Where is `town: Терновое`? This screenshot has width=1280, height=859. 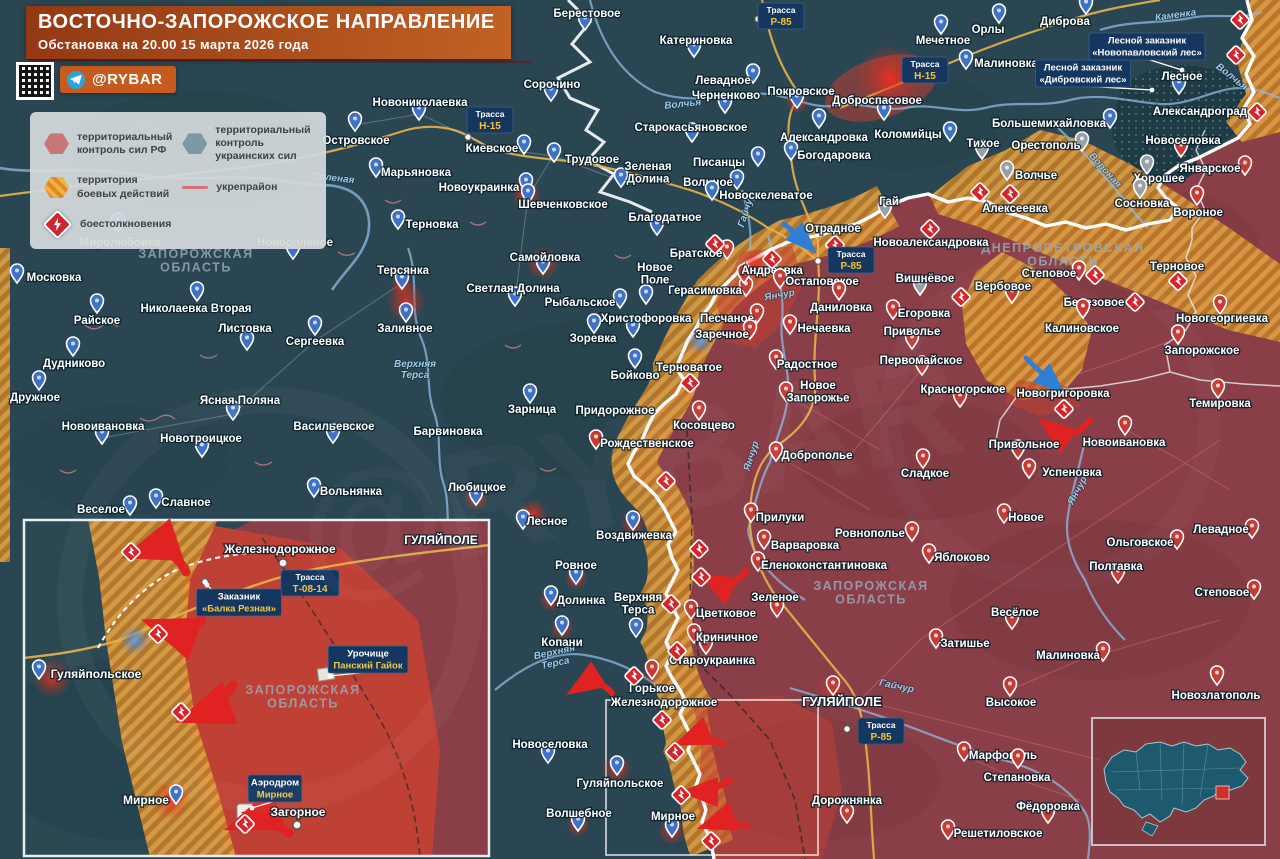 town: Терновое is located at coordinates (1177, 267).